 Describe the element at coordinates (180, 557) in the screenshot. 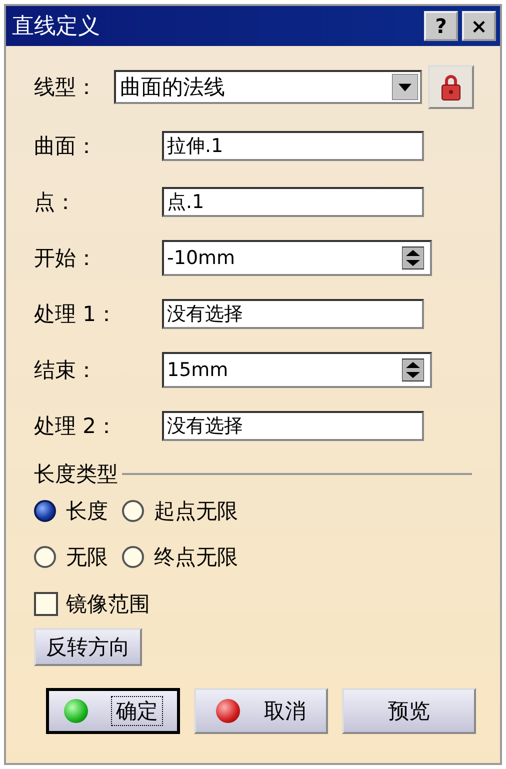

I see `radio-option: 终点无限` at that location.